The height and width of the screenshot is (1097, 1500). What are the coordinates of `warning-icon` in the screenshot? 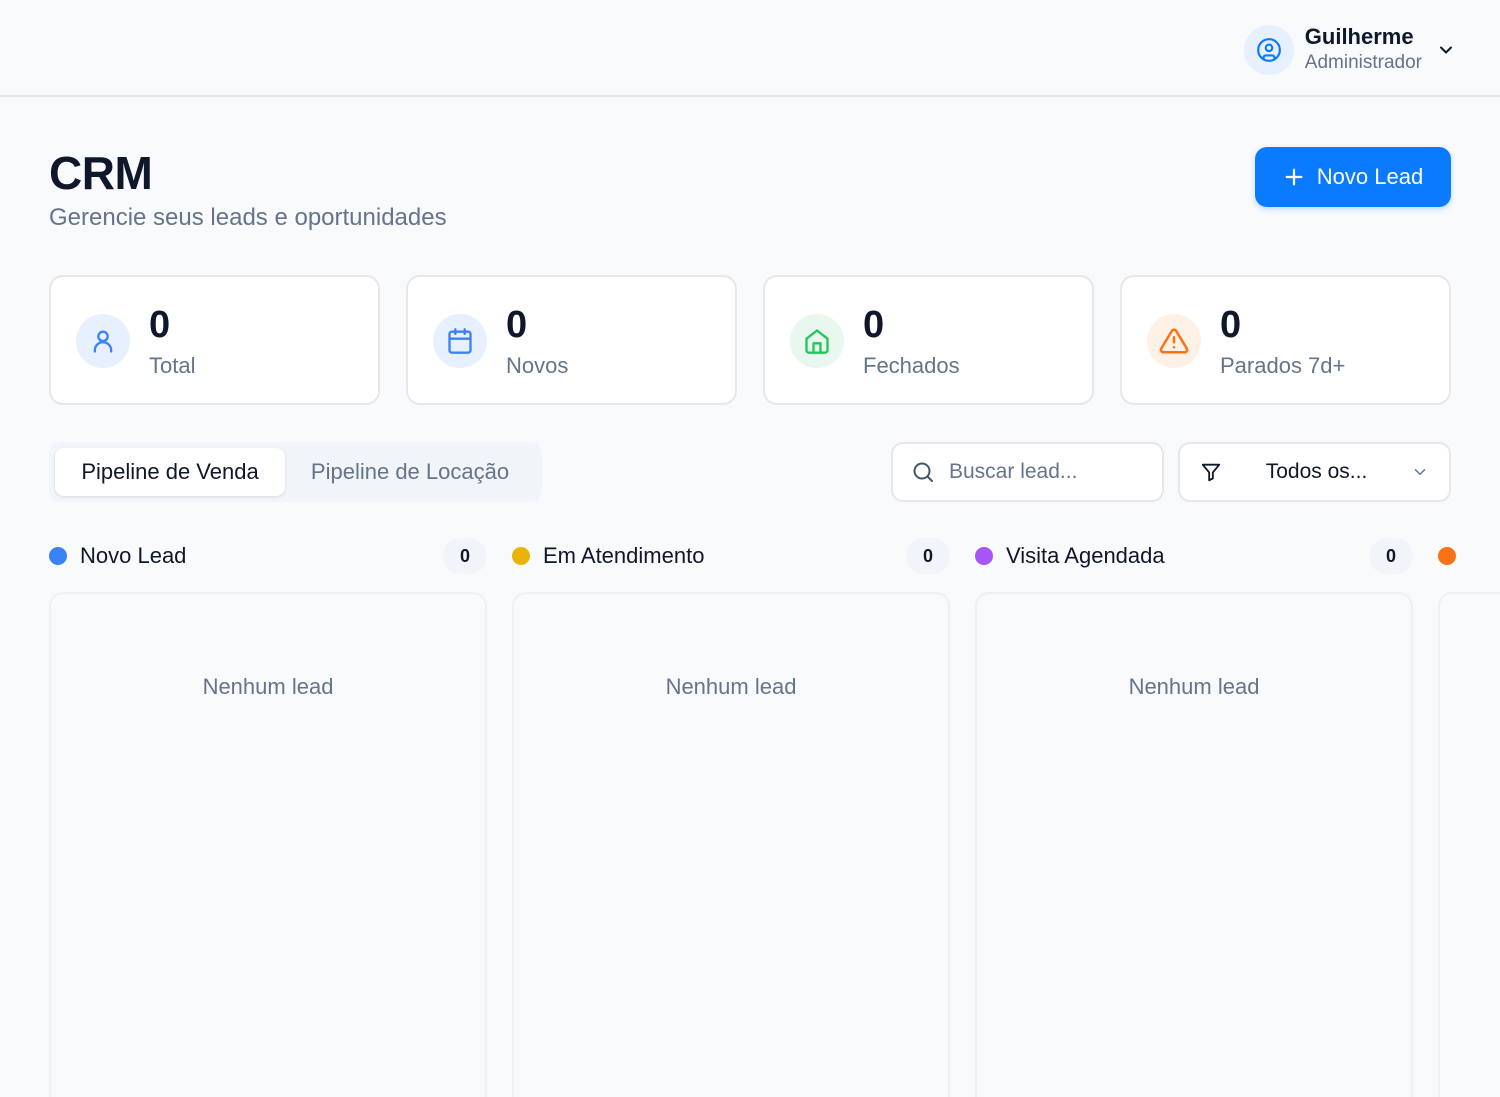 It's located at (1174, 341).